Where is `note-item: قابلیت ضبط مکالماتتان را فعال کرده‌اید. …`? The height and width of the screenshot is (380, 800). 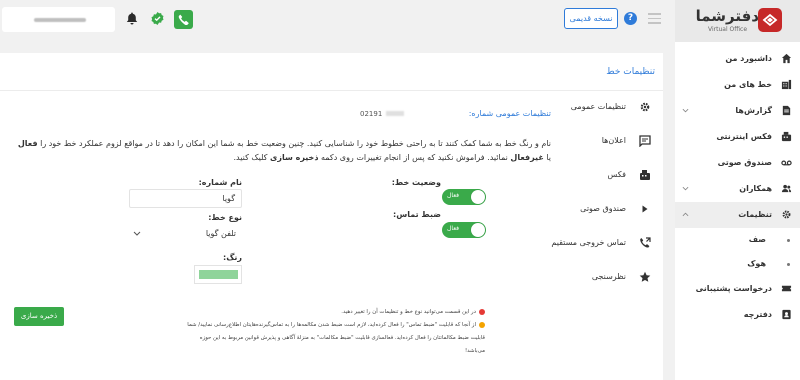
note-item: قابلیت ضبط مکالماتتان را فعال کرده‌اید. … is located at coordinates (315, 338).